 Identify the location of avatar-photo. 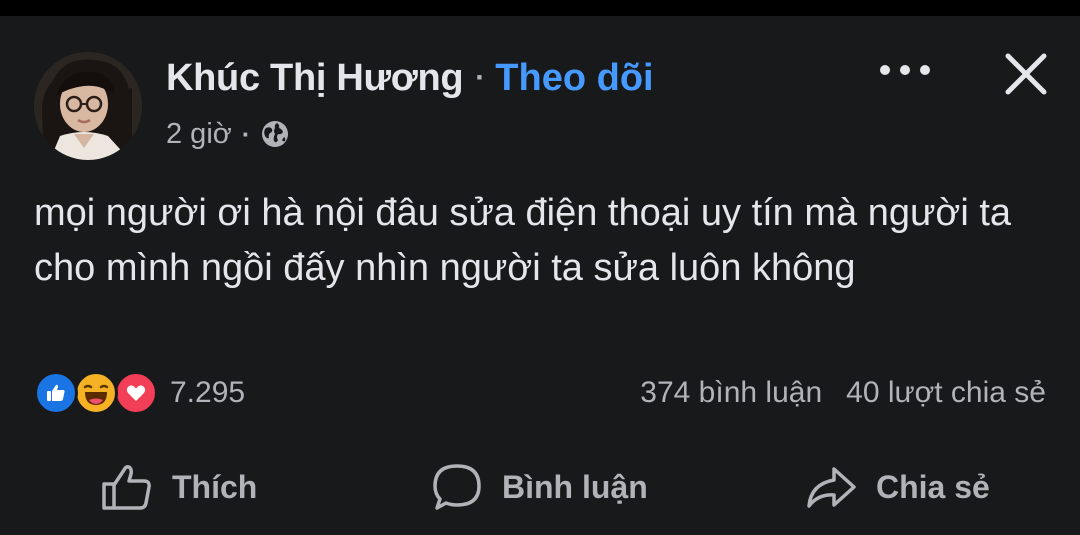
(88, 106).